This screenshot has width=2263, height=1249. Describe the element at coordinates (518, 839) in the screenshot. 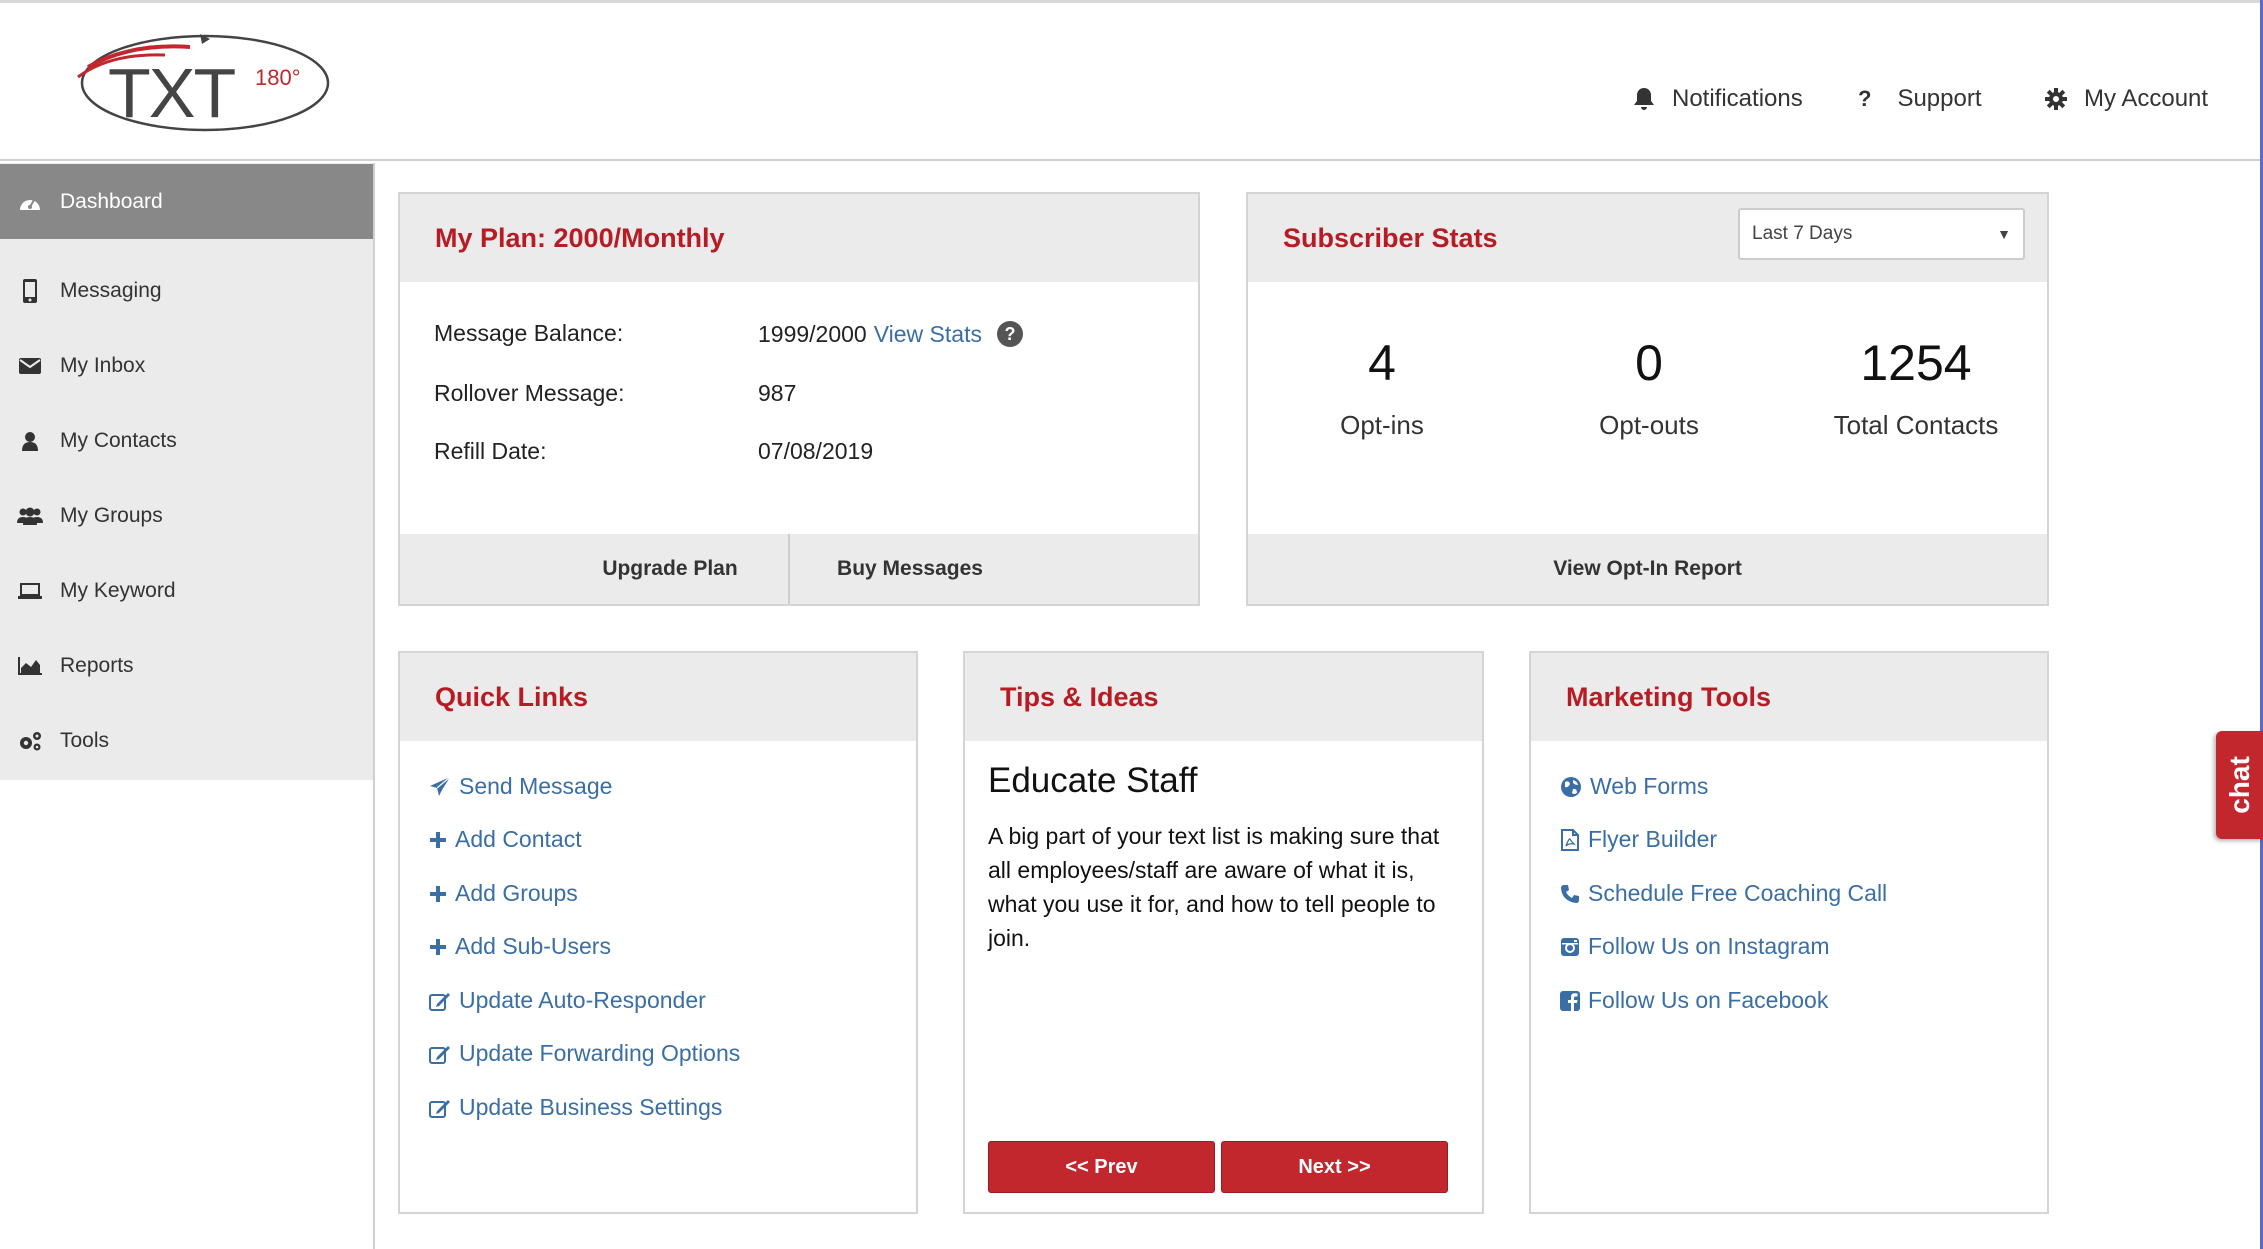

I see `link-label: Add Contact` at that location.